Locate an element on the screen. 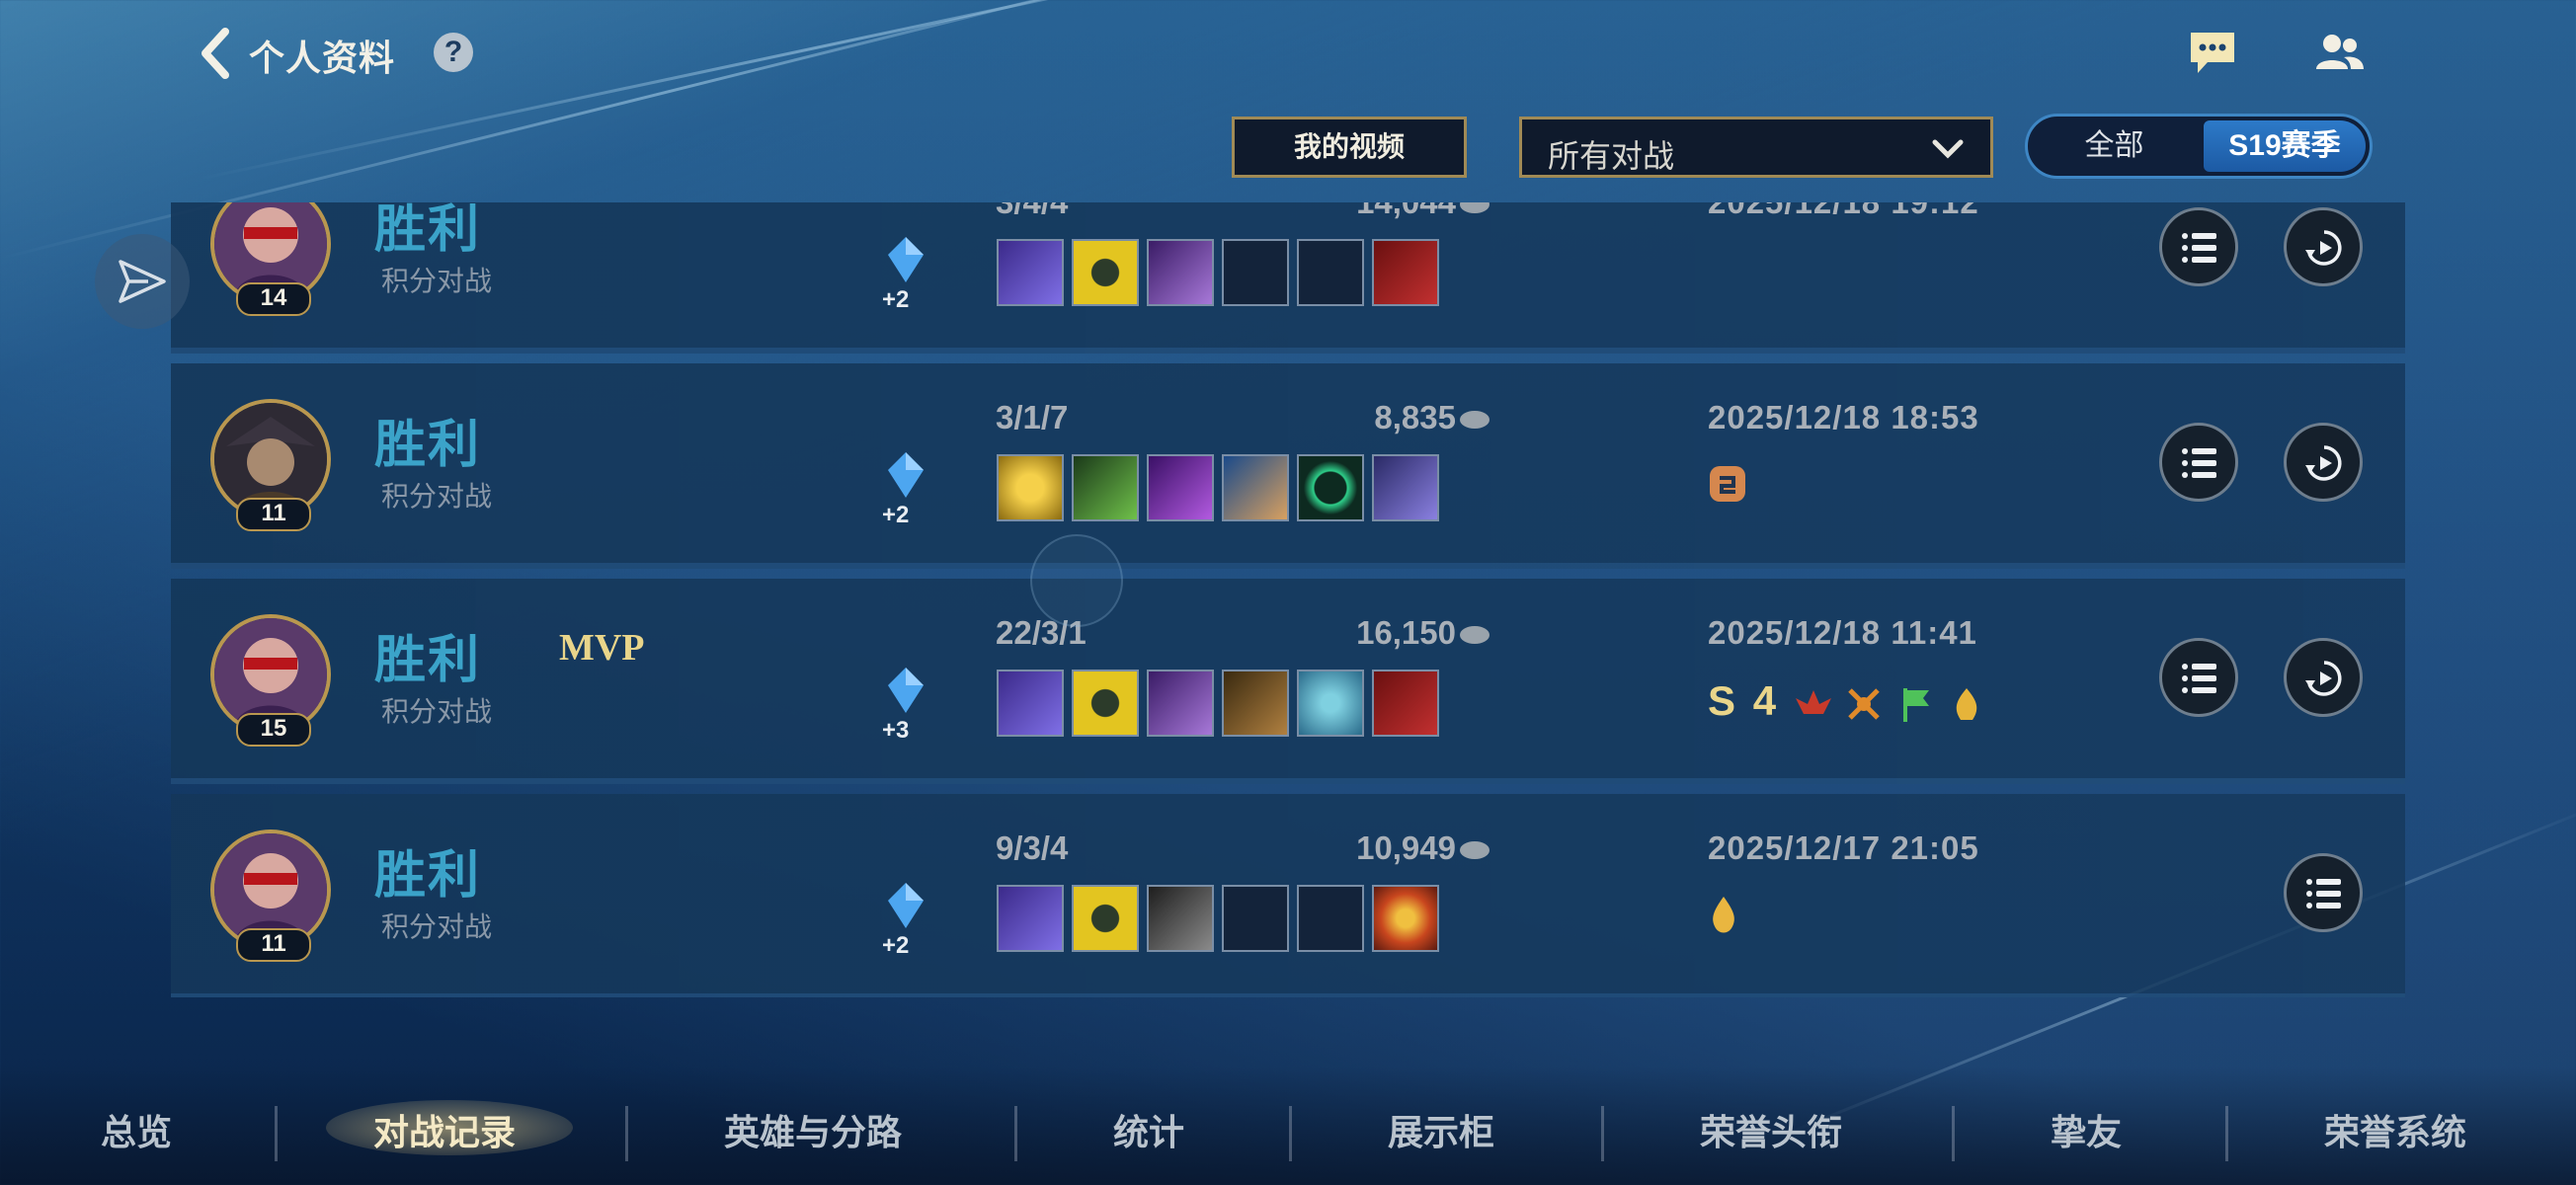 The width and height of the screenshot is (2576, 1185). match-time: 2025/12/17 21:05 is located at coordinates (1843, 848).